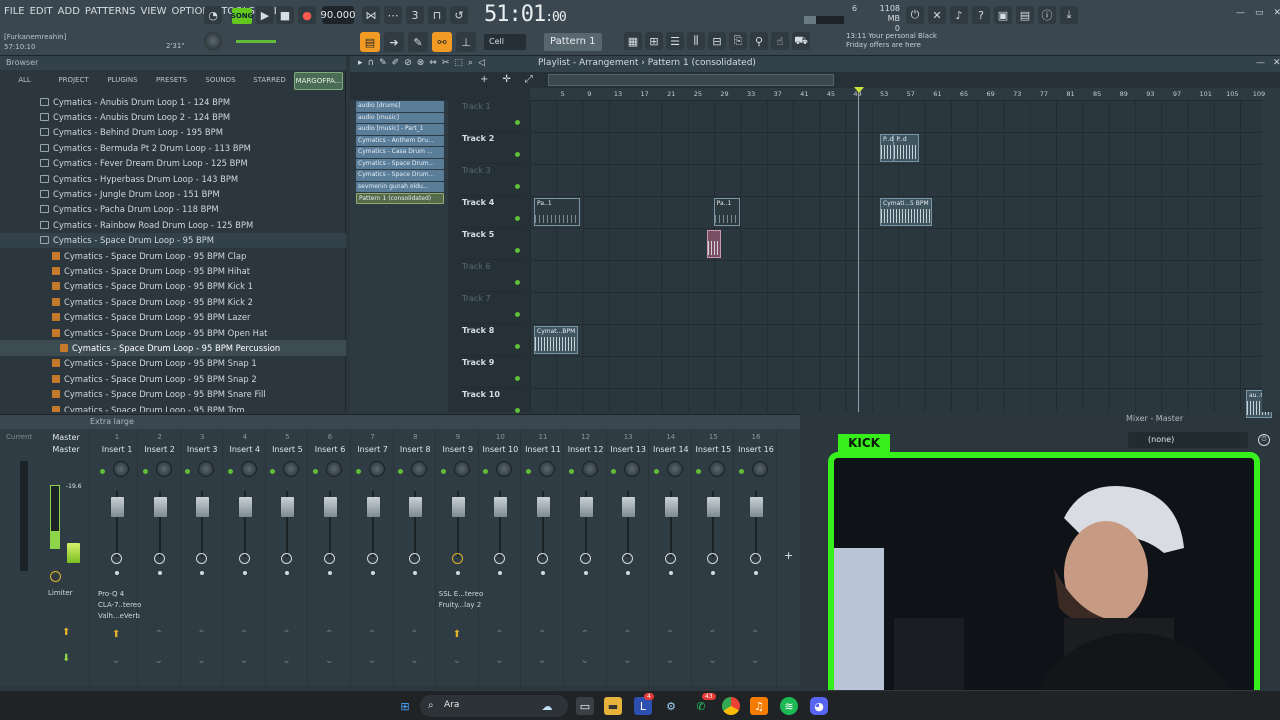  Describe the element at coordinates (173, 178) in the screenshot. I see `browser-item: Cymatics - Hyperbass Drum Loop - 143 BPM` at that location.